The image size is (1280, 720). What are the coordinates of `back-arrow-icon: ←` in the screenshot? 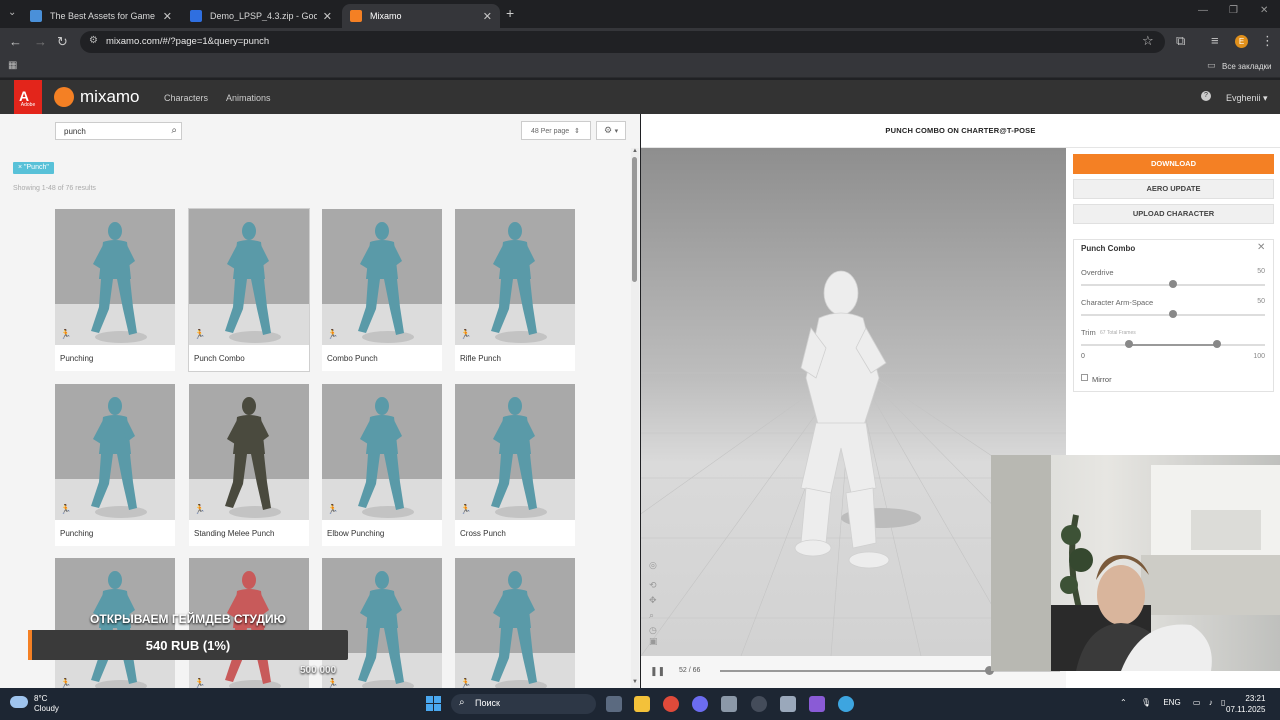 It's located at (15, 41).